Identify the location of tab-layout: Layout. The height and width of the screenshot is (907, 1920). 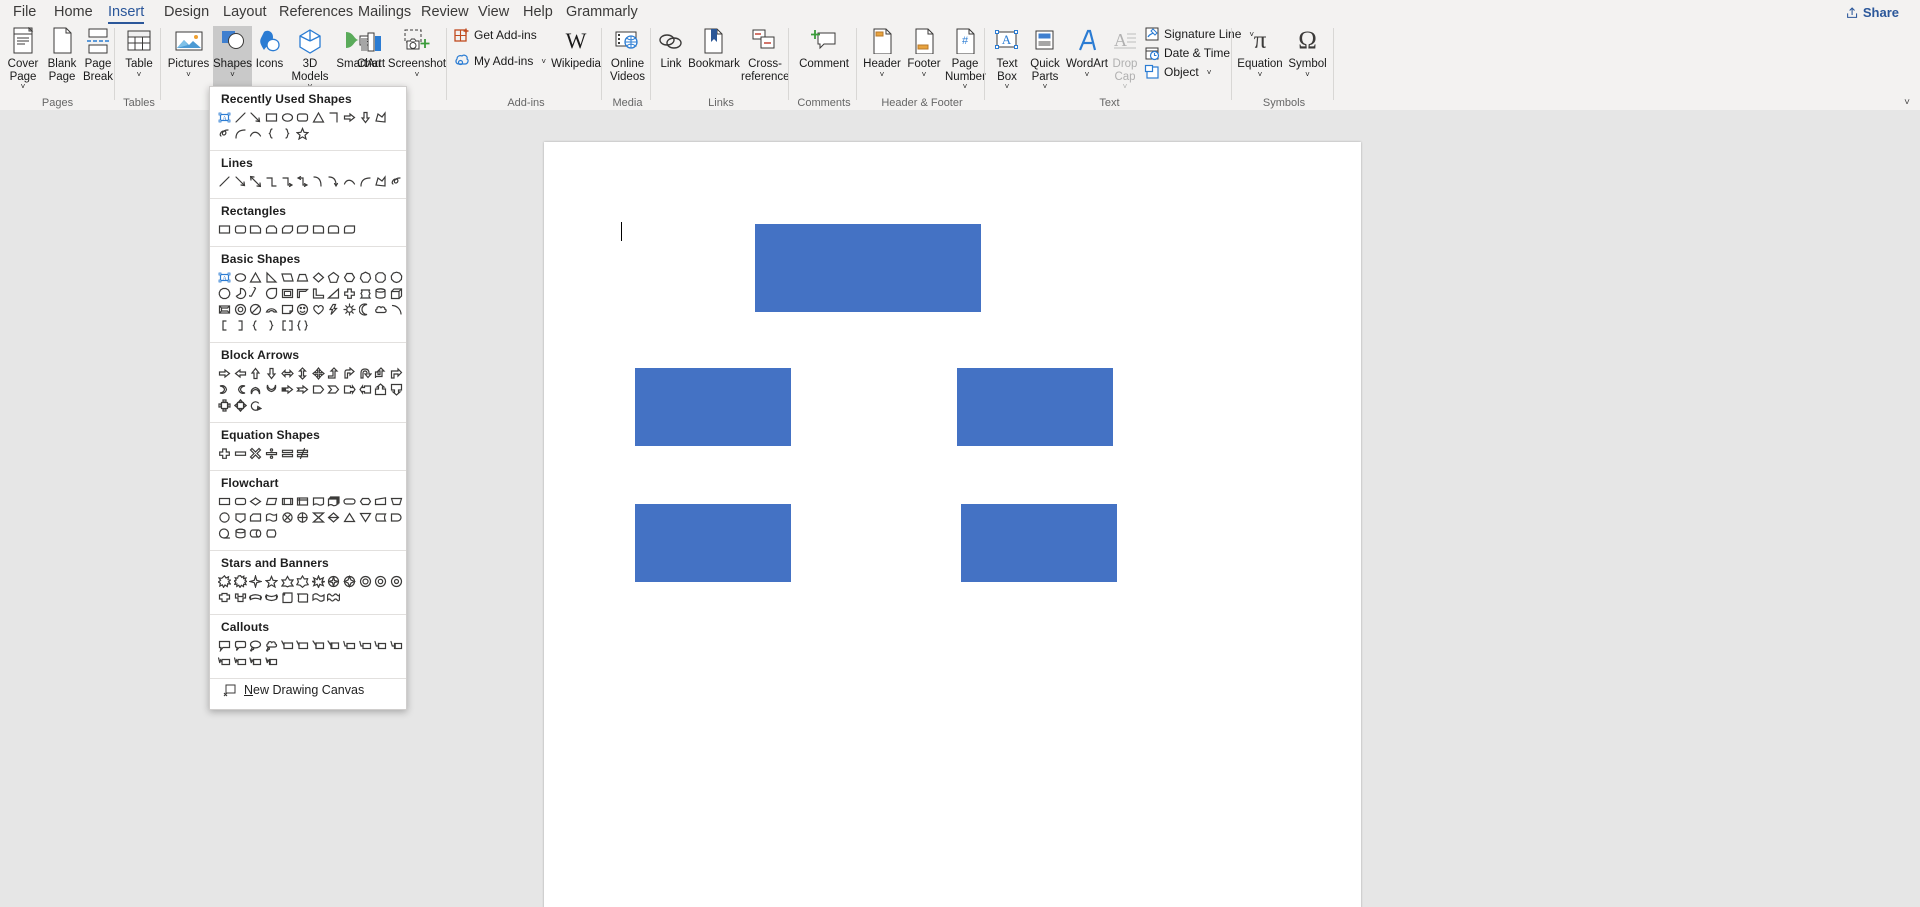
(245, 12).